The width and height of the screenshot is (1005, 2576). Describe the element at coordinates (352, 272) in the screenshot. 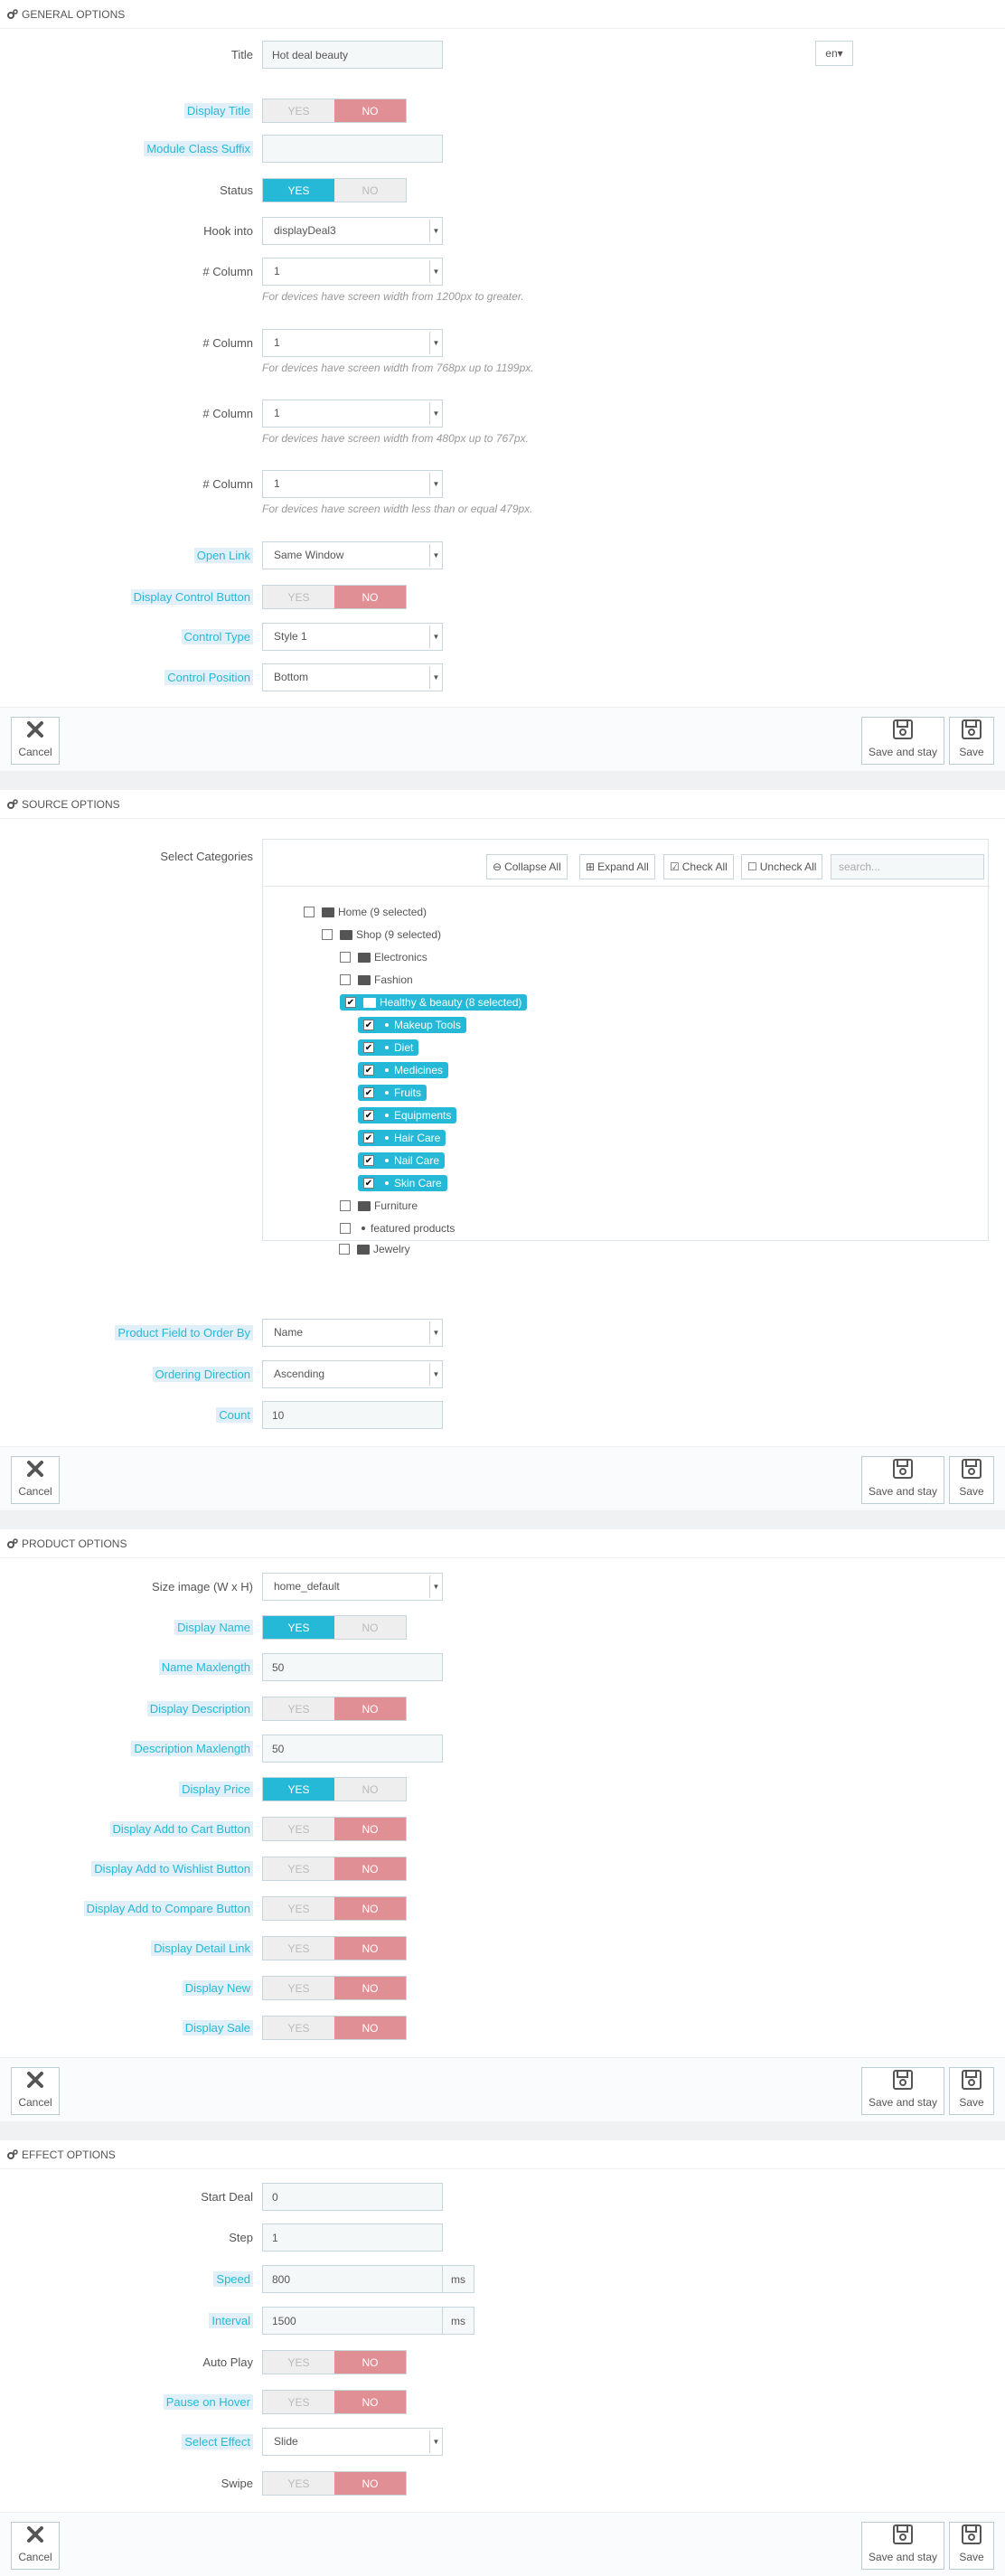

I see `column-select-1: 1 ▼` at that location.